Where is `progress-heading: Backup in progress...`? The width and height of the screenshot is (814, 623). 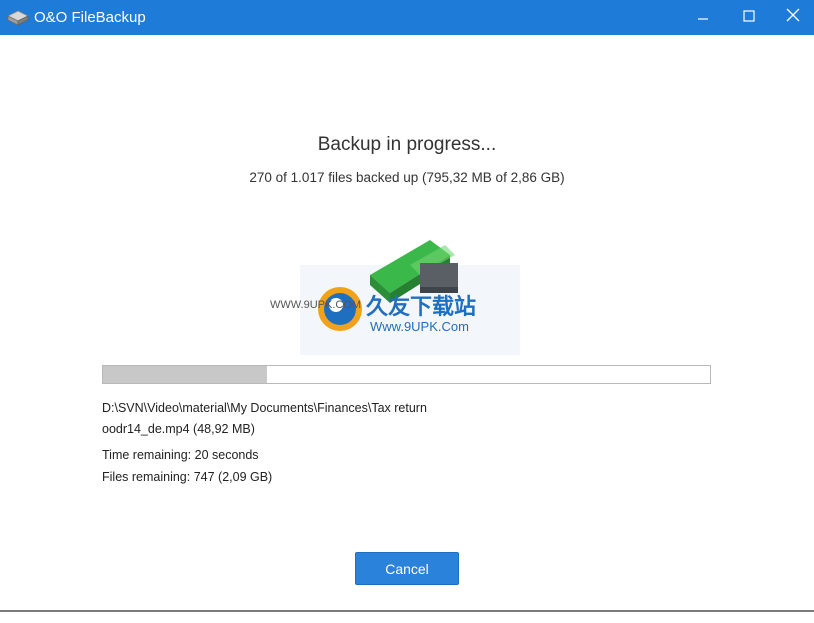
progress-heading: Backup in progress... is located at coordinates (407, 144).